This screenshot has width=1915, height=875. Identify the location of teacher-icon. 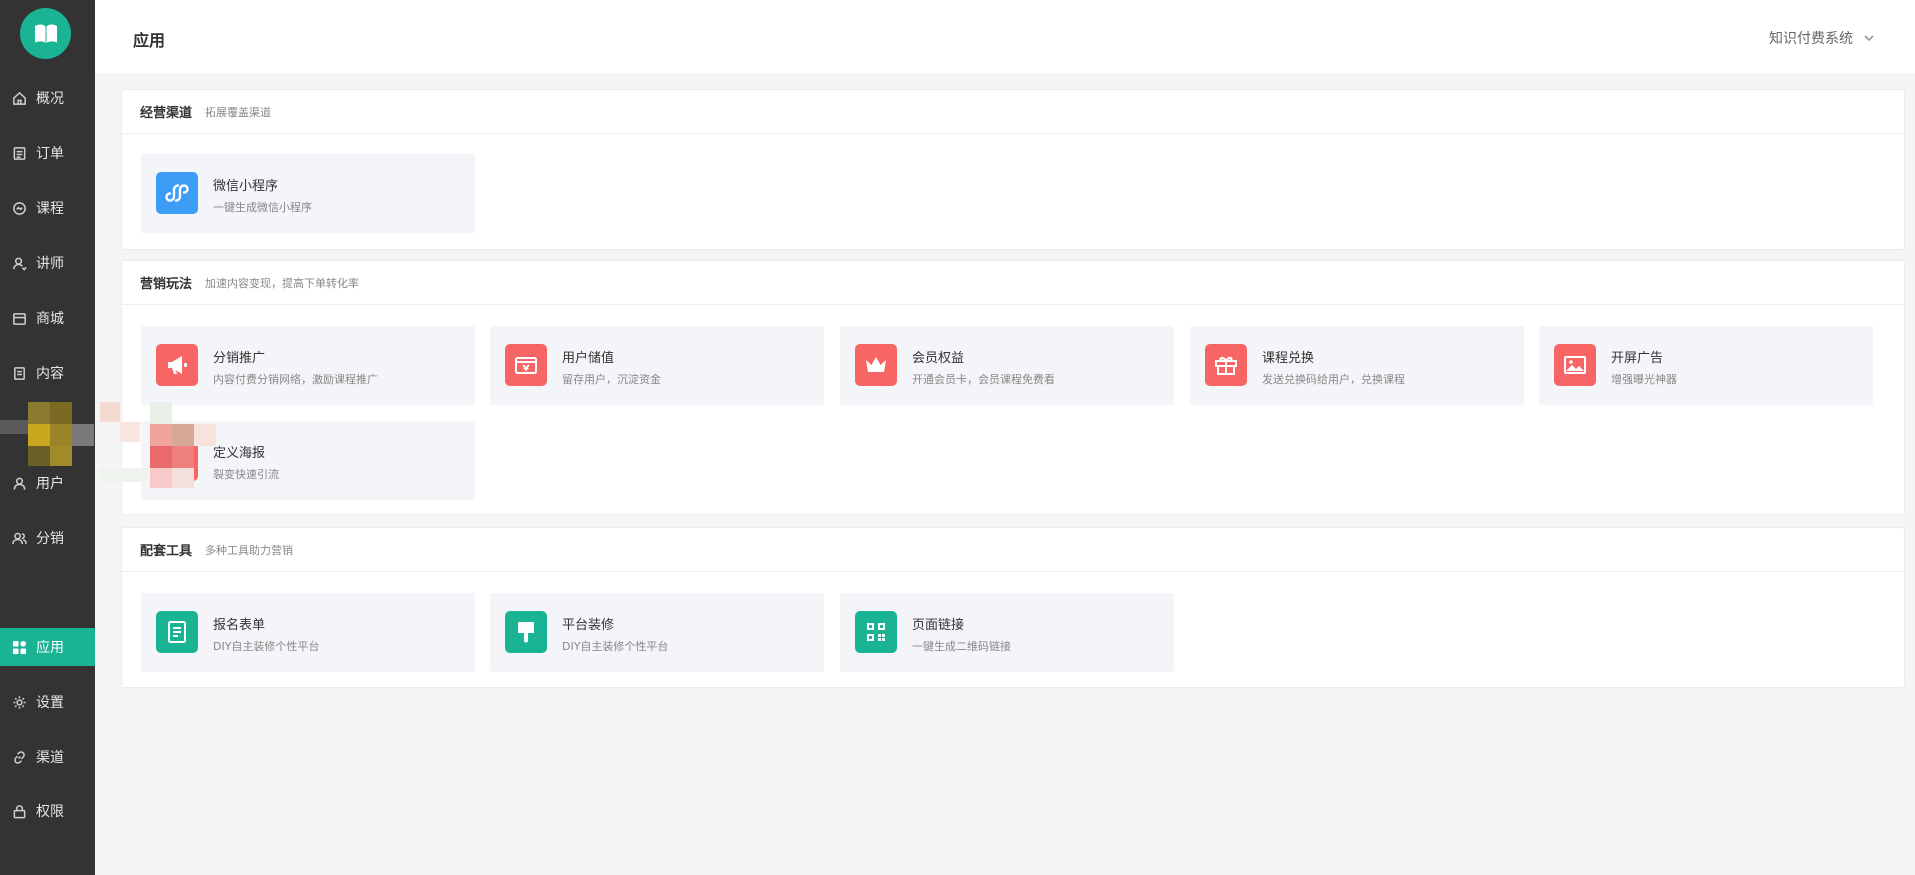
(19, 263).